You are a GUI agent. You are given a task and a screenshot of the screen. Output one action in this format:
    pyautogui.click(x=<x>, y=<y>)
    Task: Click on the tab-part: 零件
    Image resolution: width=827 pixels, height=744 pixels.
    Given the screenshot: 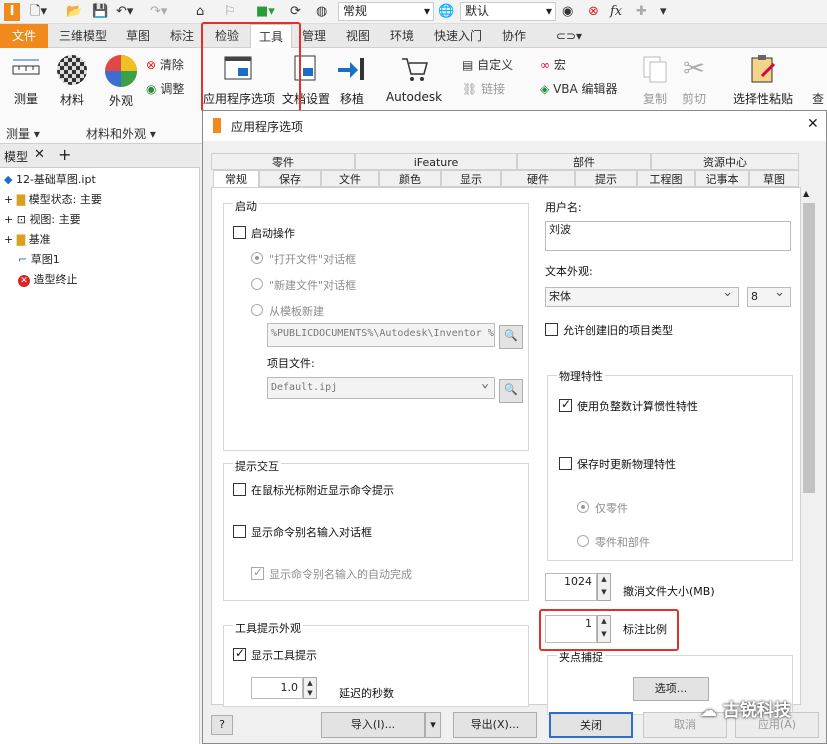 What is the action you would take?
    pyautogui.click(x=283, y=161)
    